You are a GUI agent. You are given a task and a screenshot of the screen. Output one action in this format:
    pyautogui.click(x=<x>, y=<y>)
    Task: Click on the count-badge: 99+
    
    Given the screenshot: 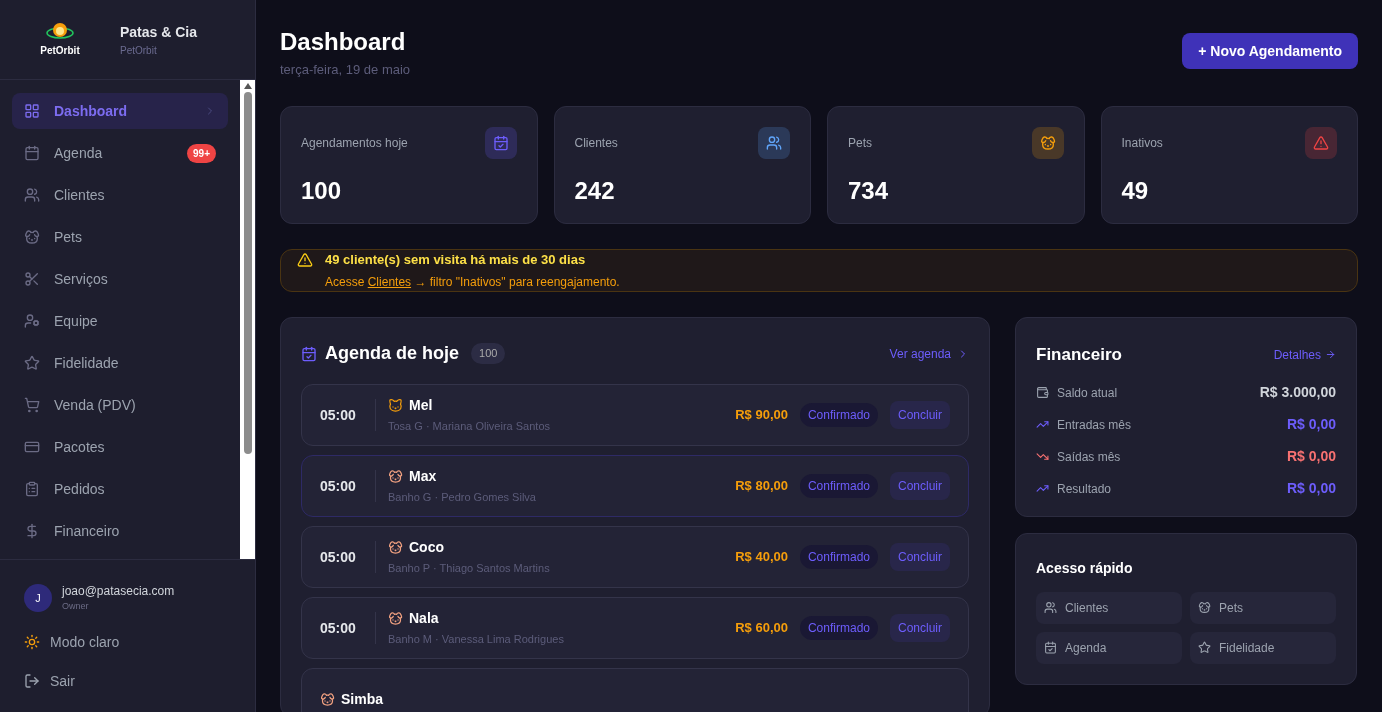 What is the action you would take?
    pyautogui.click(x=201, y=153)
    